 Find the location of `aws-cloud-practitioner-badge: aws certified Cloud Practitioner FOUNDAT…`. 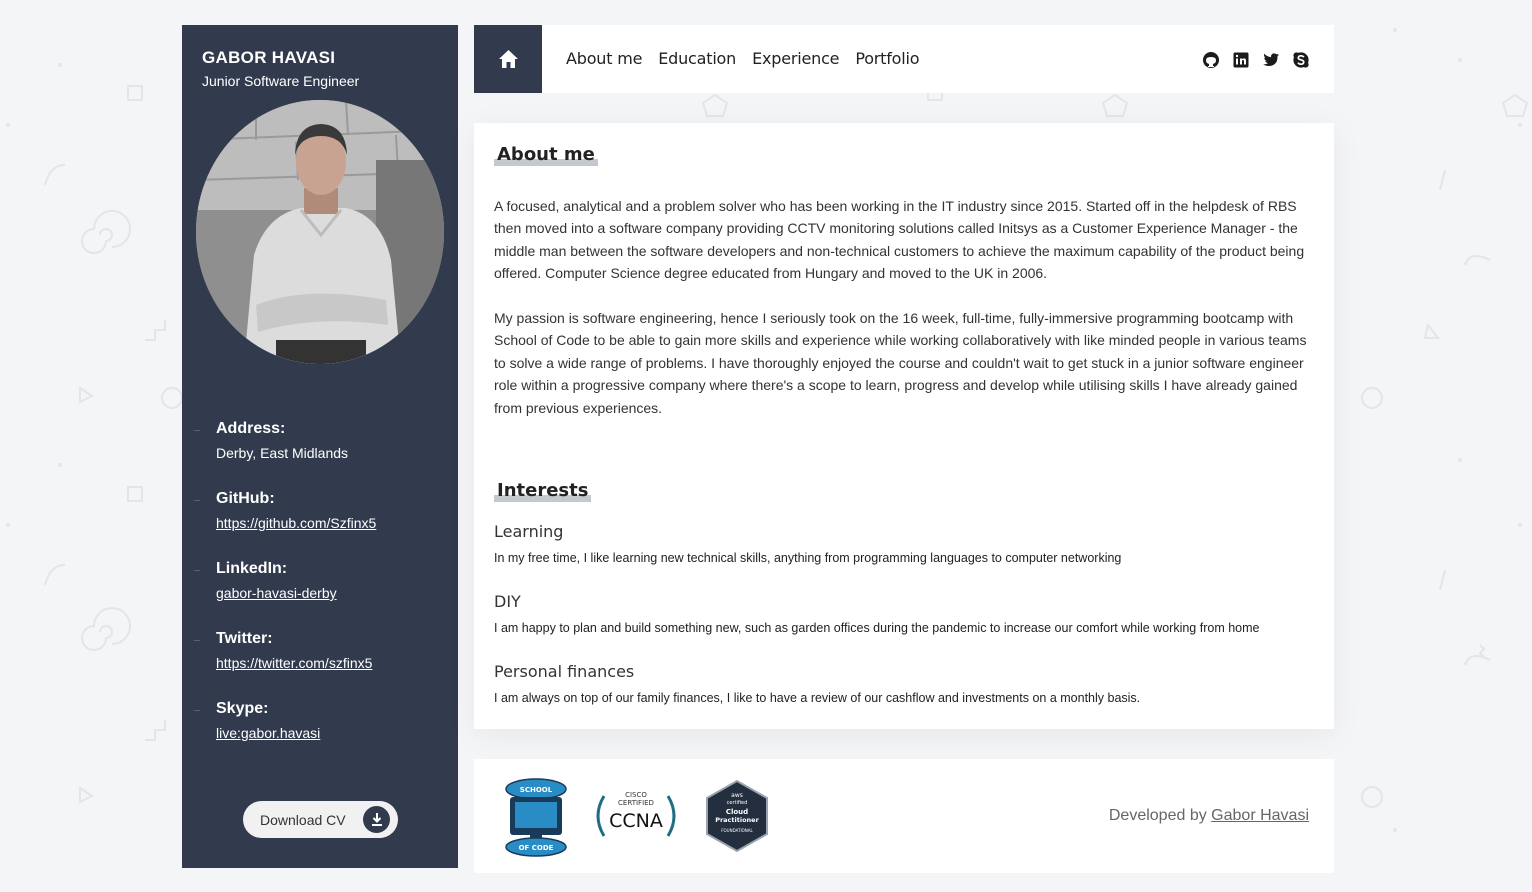

aws-cloud-practitioner-badge: aws certified Cloud Practitioner FOUNDAT… is located at coordinates (737, 816).